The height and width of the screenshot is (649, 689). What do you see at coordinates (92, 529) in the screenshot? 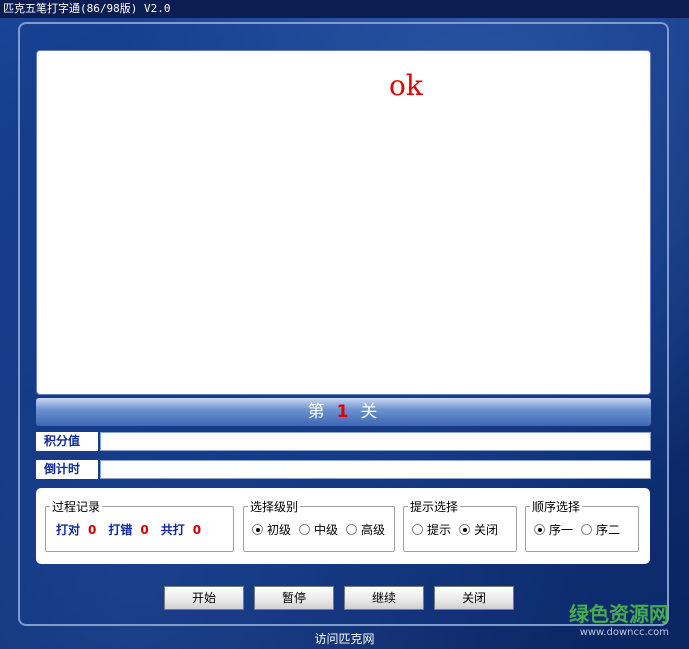
I see `correct-count: 0` at bounding box center [92, 529].